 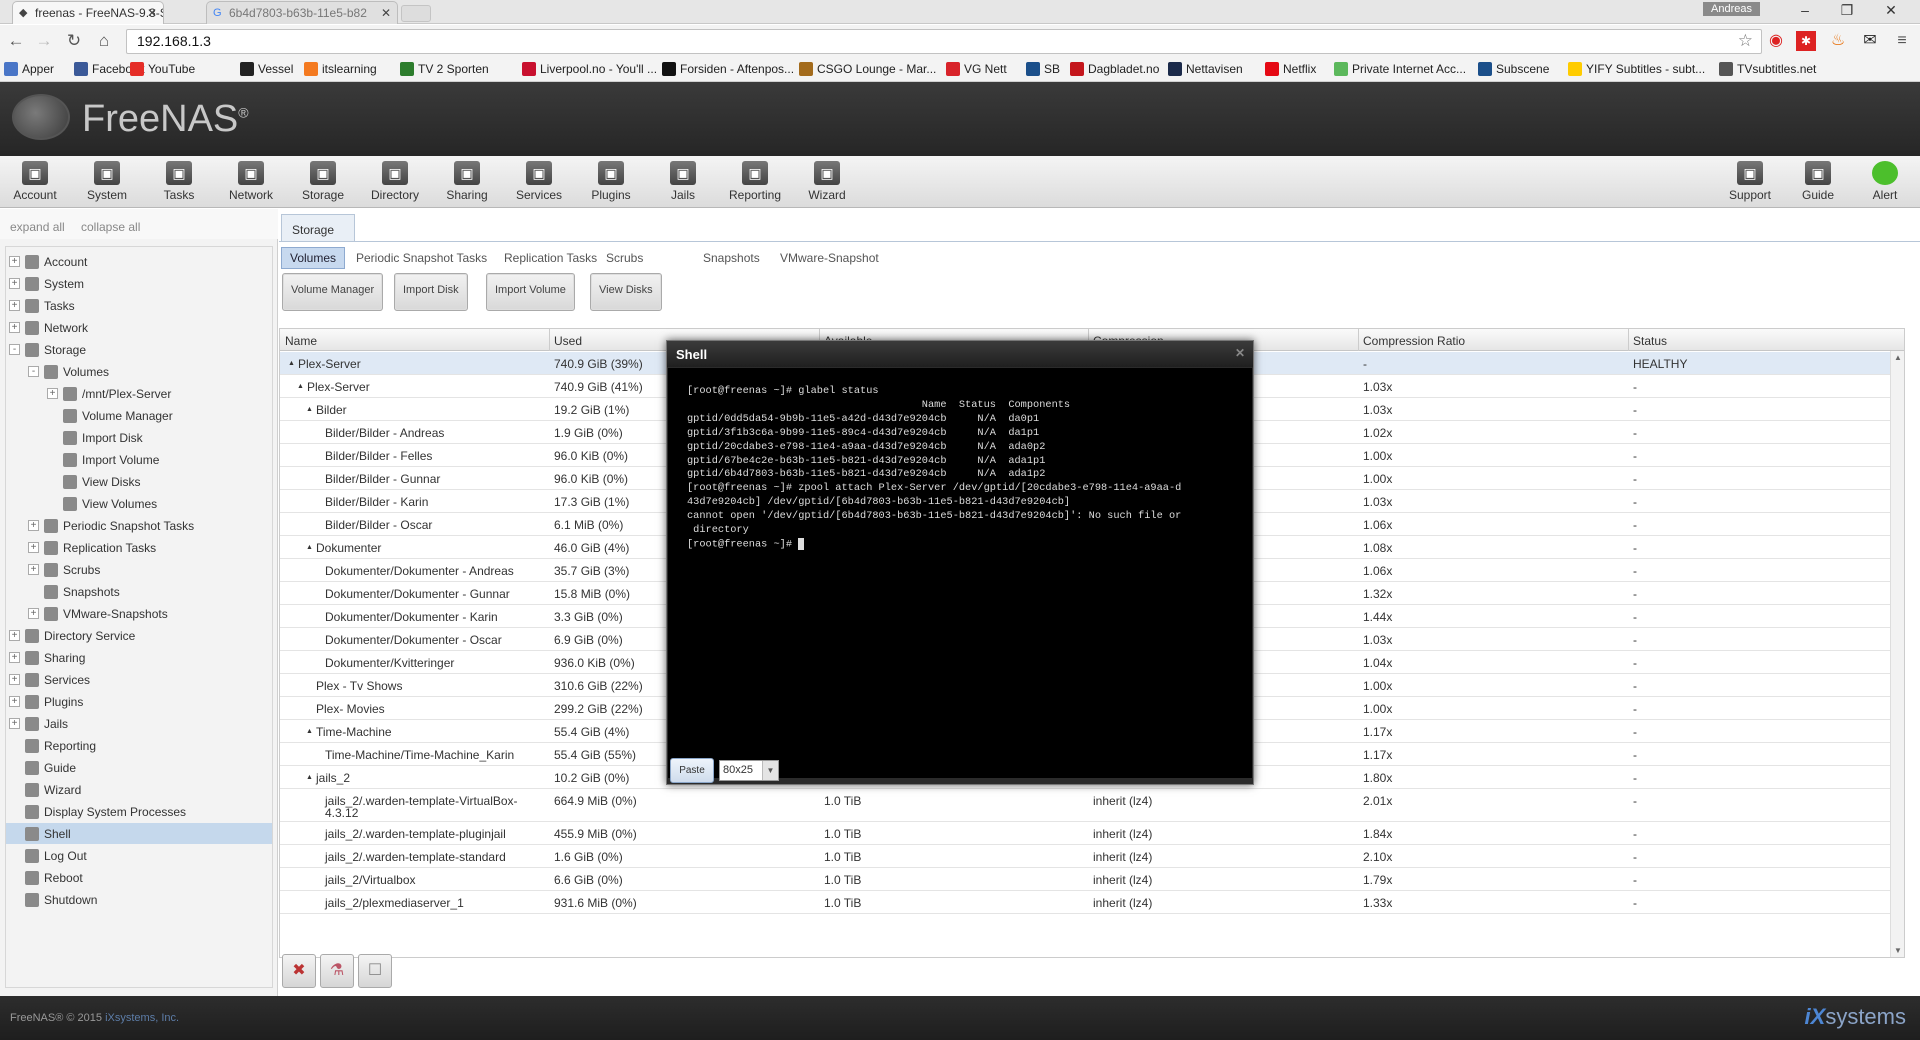 I want to click on restore-icon: ❐, so click(x=1847, y=12).